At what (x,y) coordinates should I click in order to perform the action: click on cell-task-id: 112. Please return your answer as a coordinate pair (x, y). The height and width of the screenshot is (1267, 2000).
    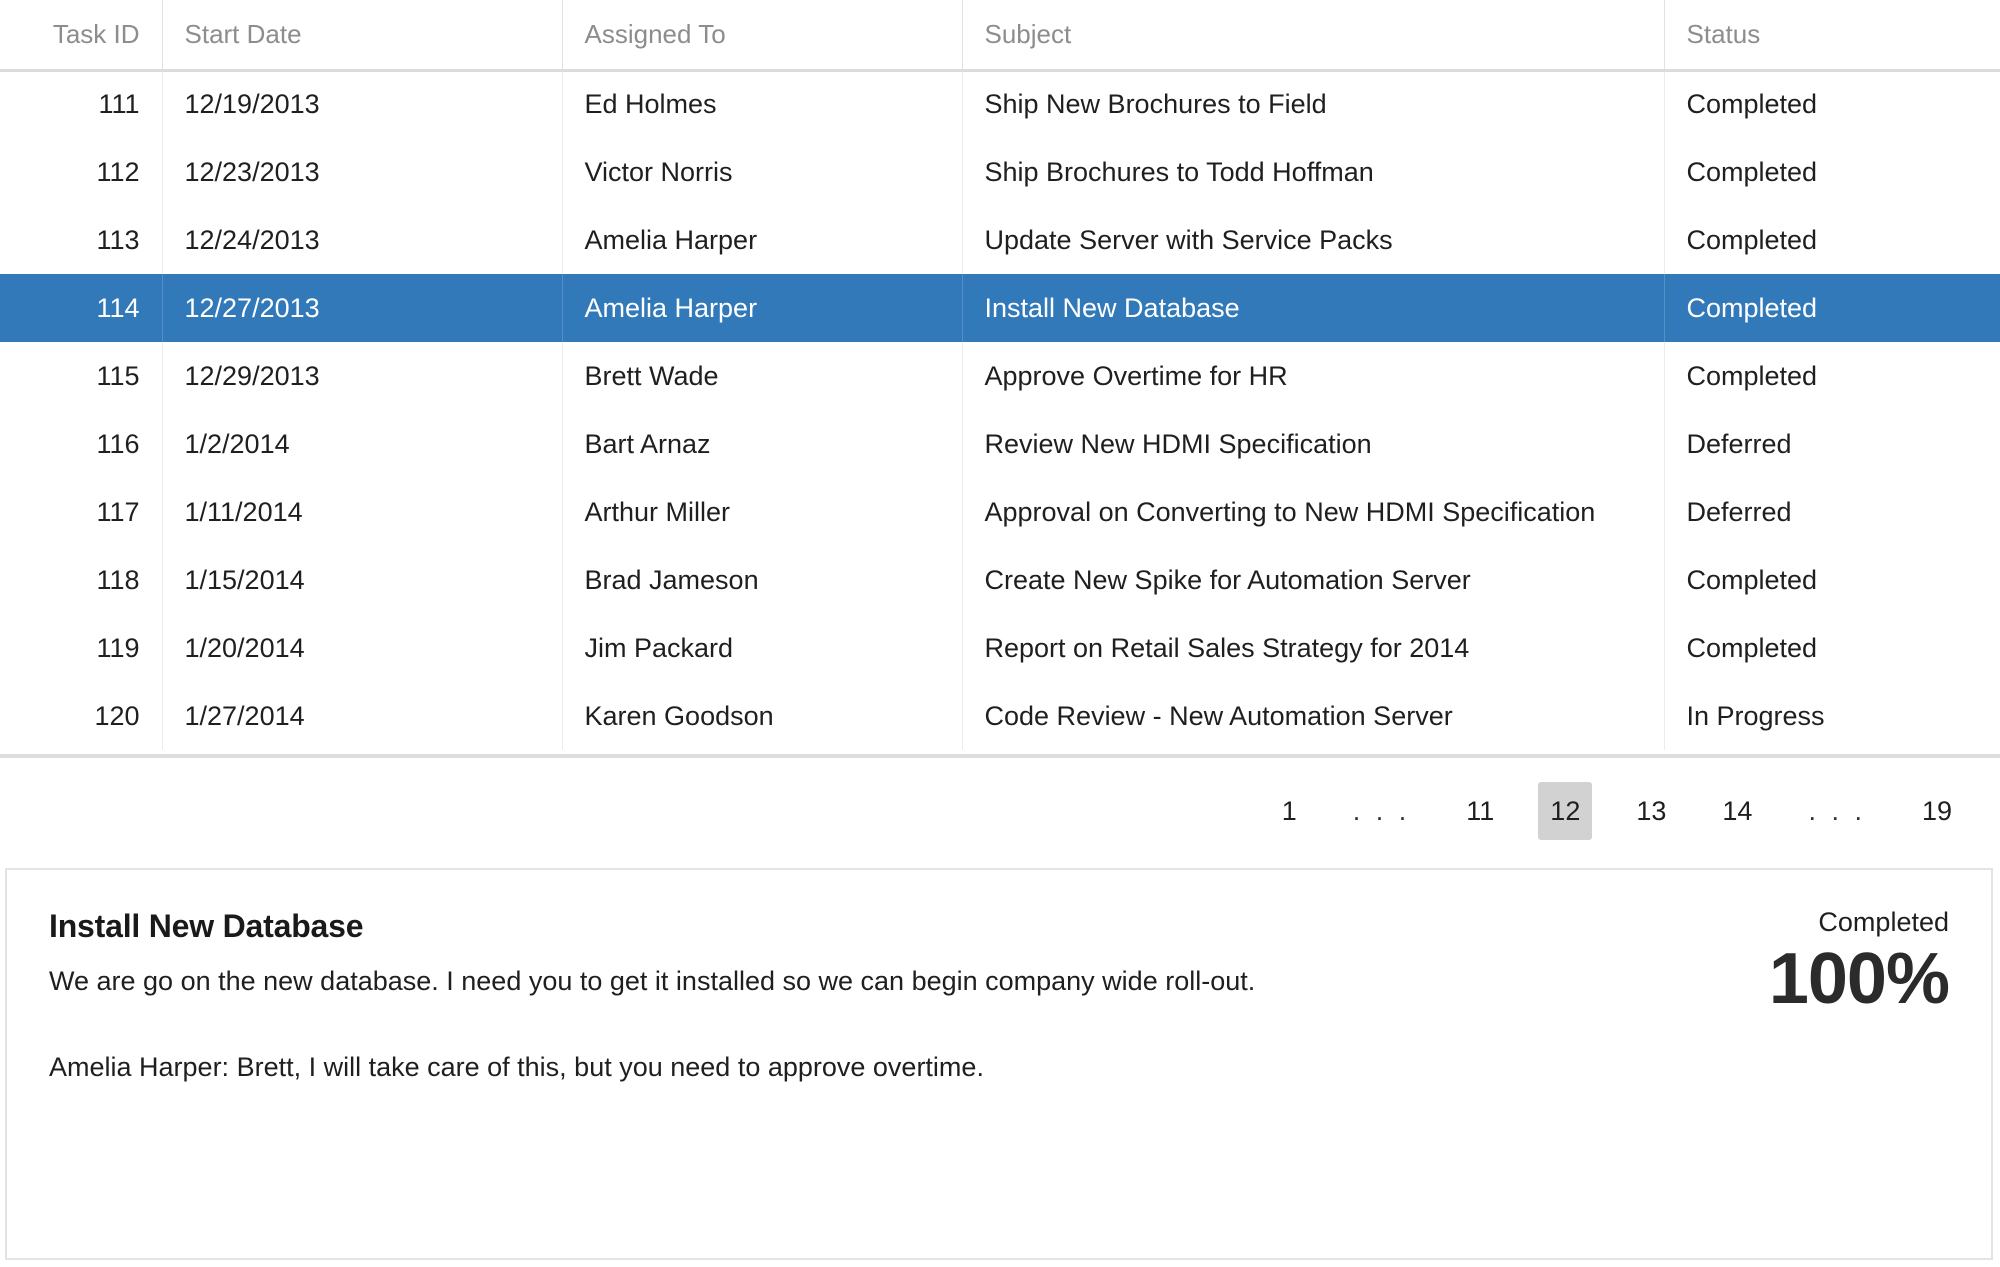
    Looking at the image, I should click on (81, 172).